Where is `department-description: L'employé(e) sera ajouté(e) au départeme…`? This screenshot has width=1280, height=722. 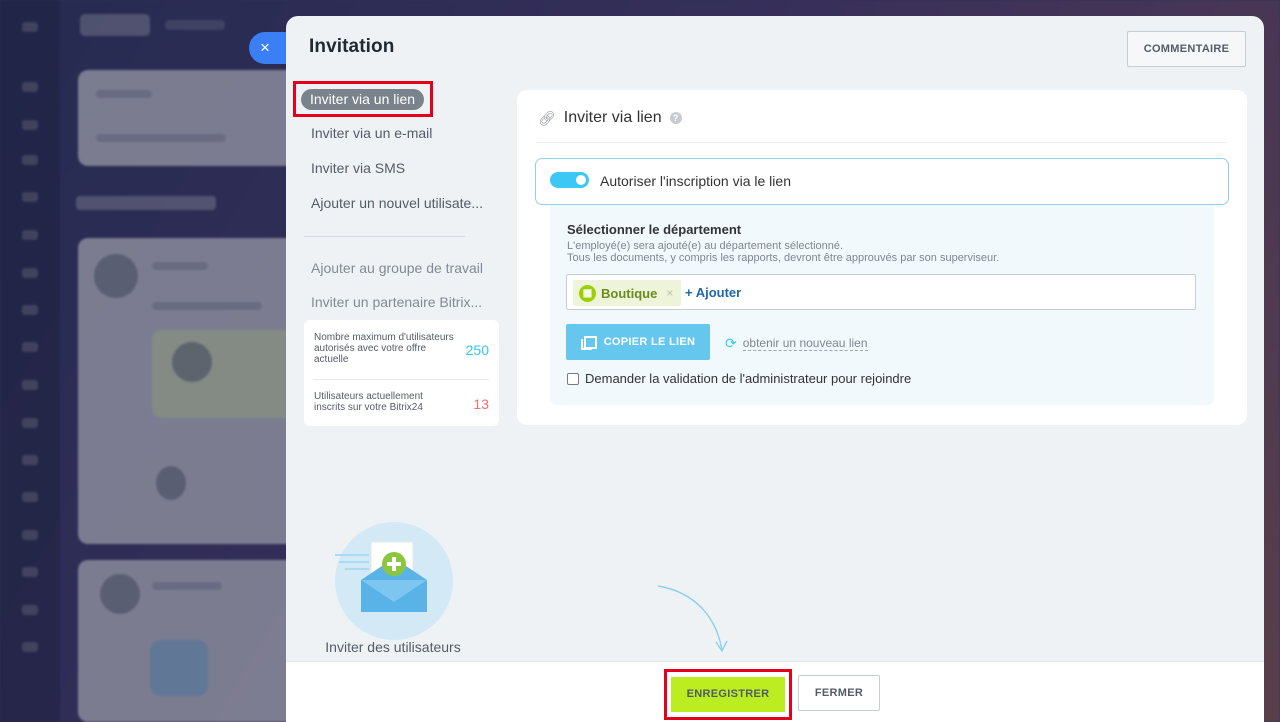
department-description: L'employé(e) sera ajouté(e) au départeme… is located at coordinates (783, 252).